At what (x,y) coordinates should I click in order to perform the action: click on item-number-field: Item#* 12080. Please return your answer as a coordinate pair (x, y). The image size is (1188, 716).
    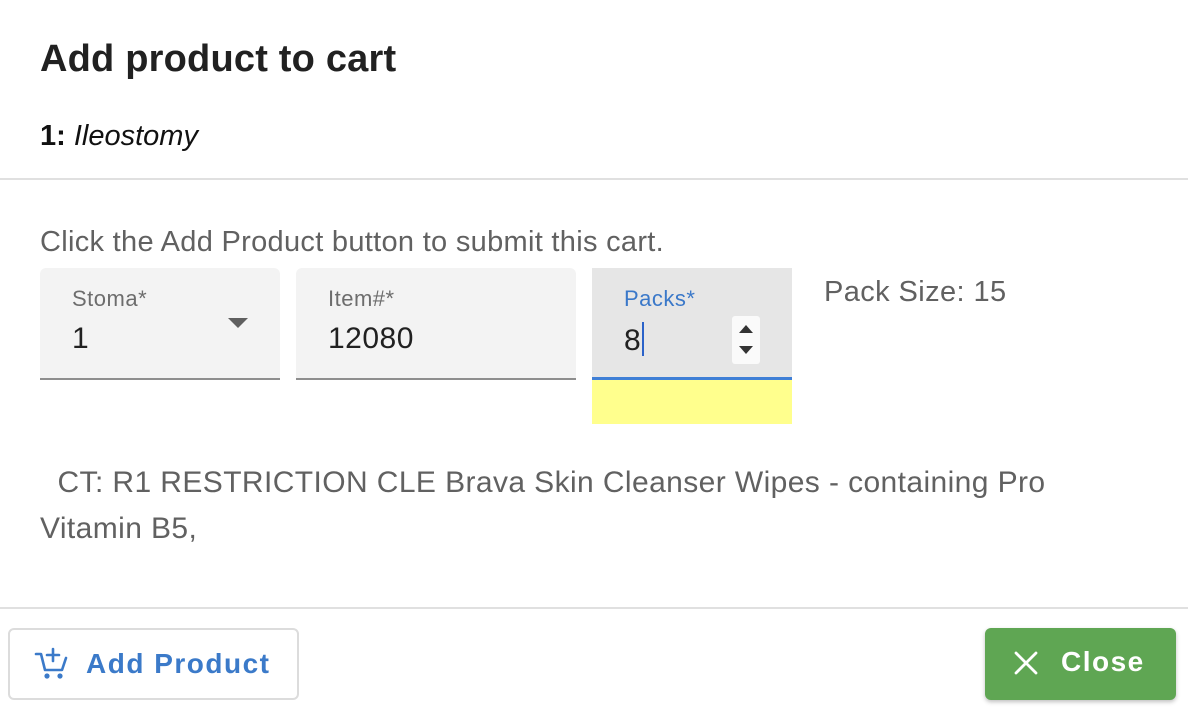
    Looking at the image, I should click on (436, 324).